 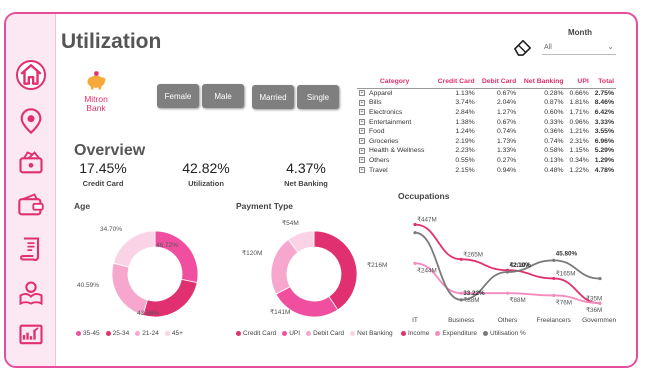 What do you see at coordinates (579, 48) in the screenshot?
I see `month-select: All ⌄` at bounding box center [579, 48].